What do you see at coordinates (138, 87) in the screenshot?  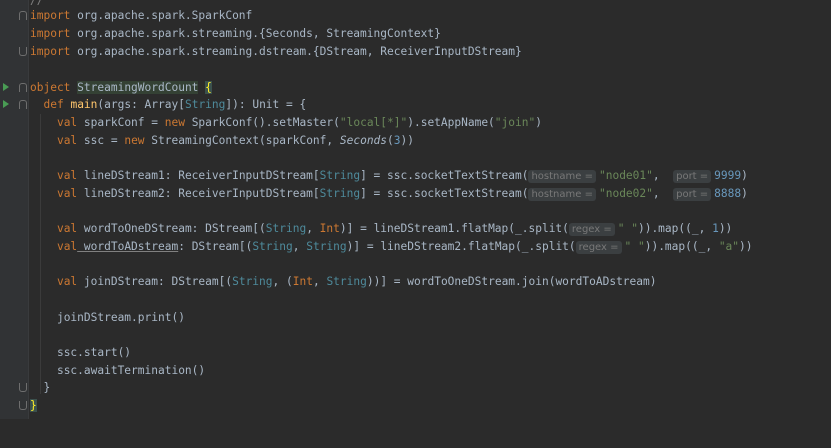 I see `object-name: StreamingWordCount` at bounding box center [138, 87].